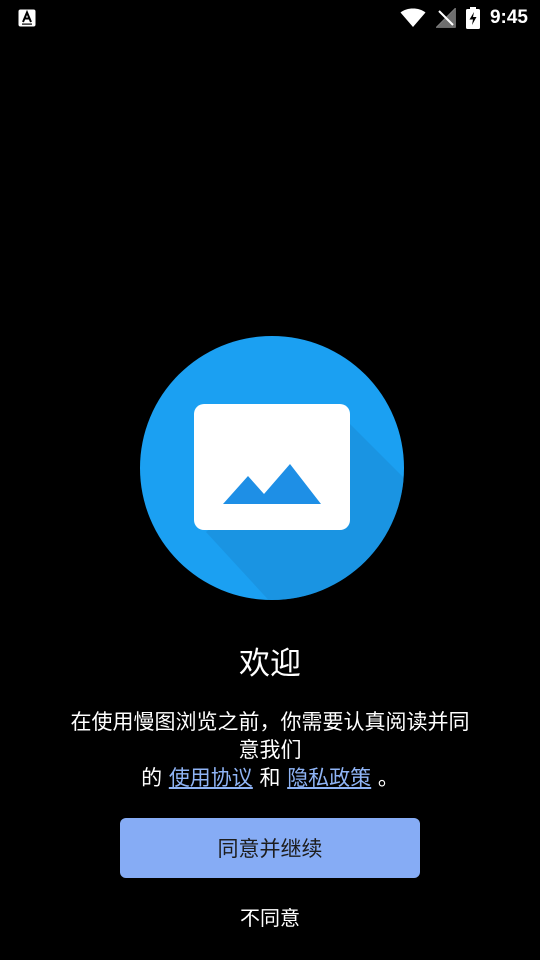  I want to click on consent-message-links-line: 的 使用协议 和 隐私政策 。, so click(270, 778).